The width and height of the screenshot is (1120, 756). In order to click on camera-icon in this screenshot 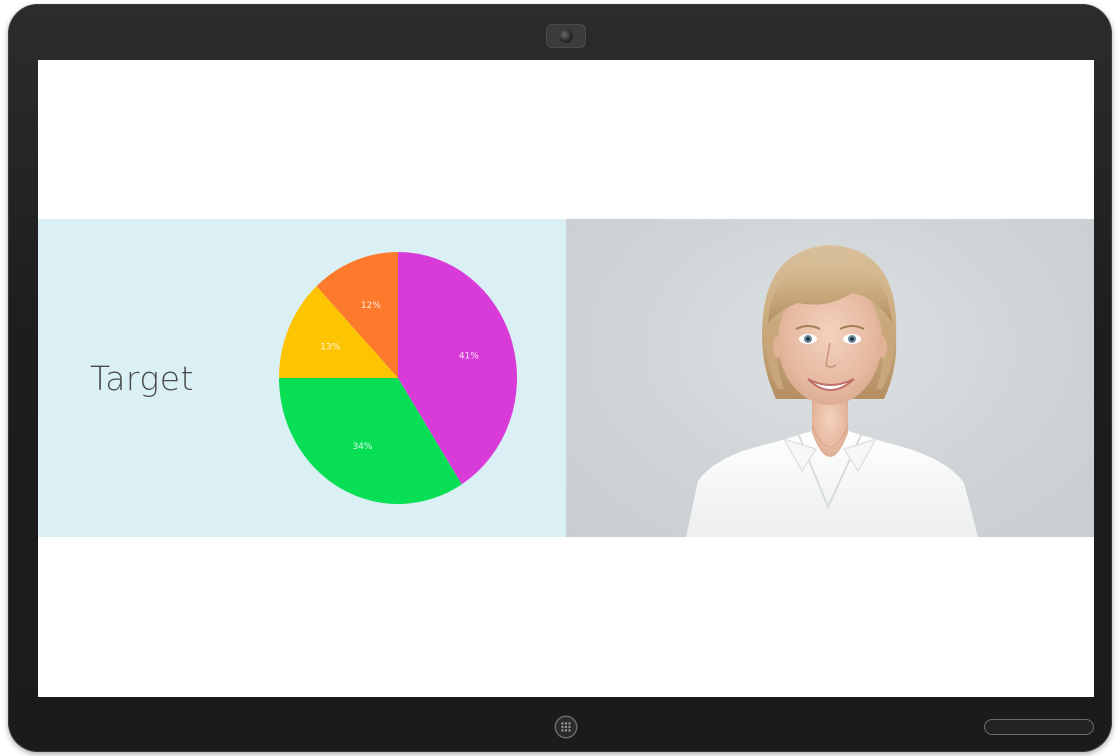, I will do `click(566, 36)`.